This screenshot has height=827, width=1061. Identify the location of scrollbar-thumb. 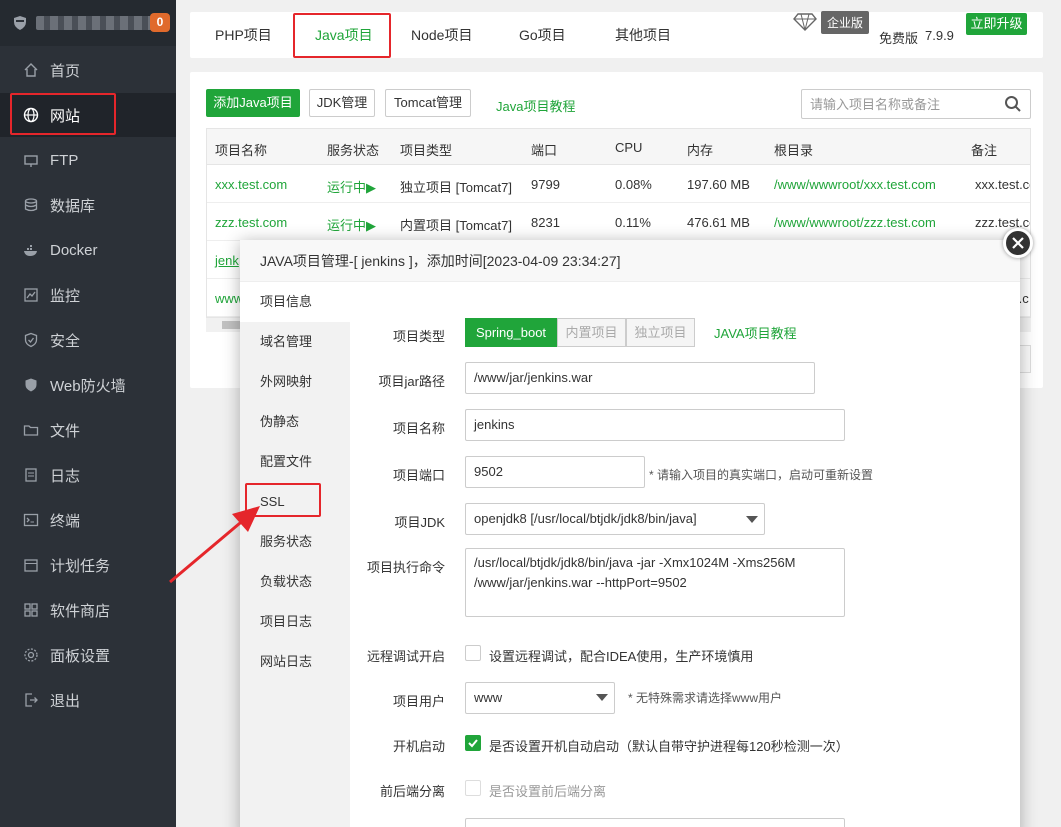
(232, 325).